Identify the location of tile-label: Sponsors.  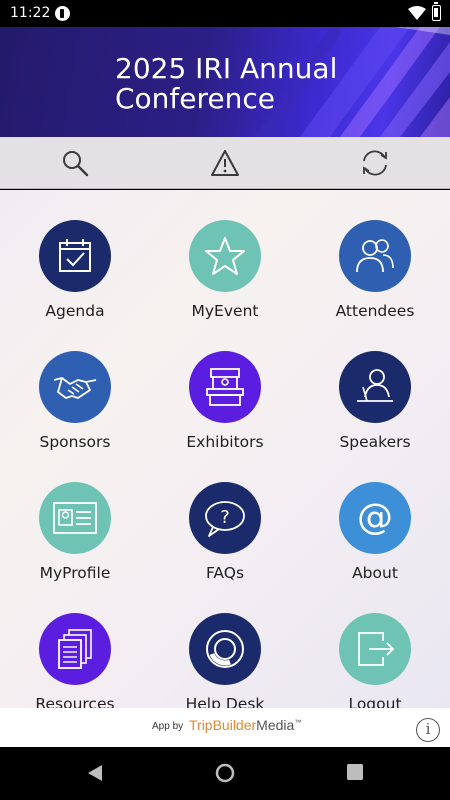
(75, 442).